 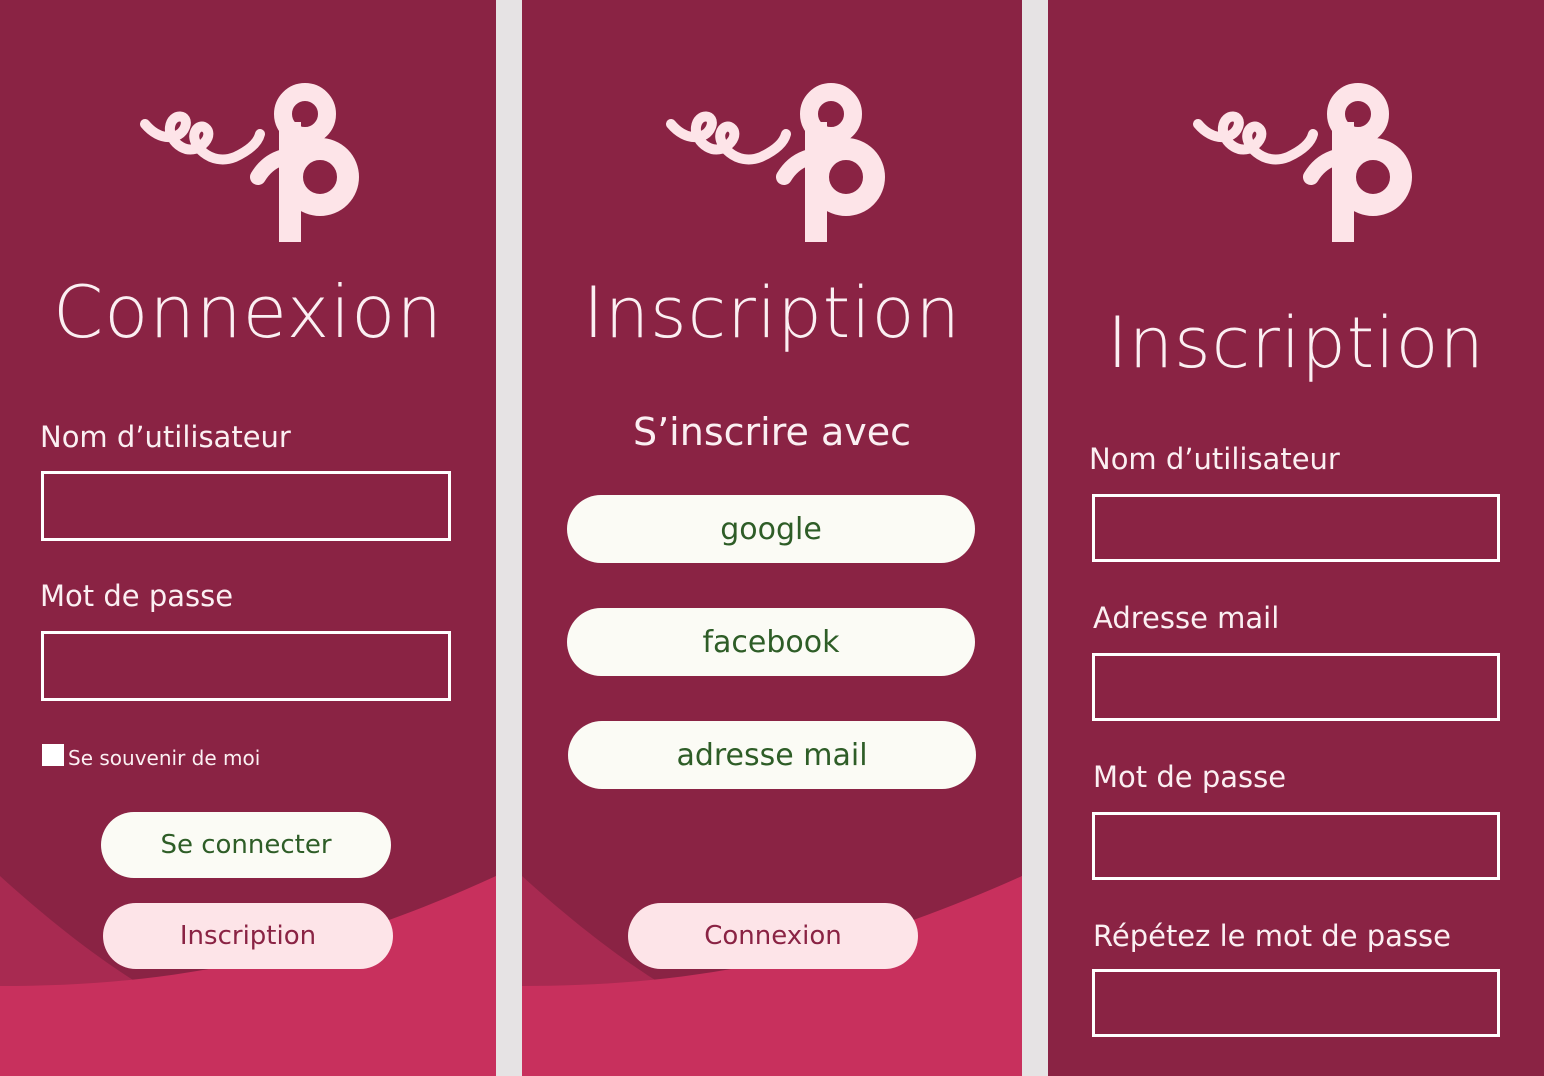 What do you see at coordinates (772, 755) in the screenshot?
I see `email-signup-button: adresse mail` at bounding box center [772, 755].